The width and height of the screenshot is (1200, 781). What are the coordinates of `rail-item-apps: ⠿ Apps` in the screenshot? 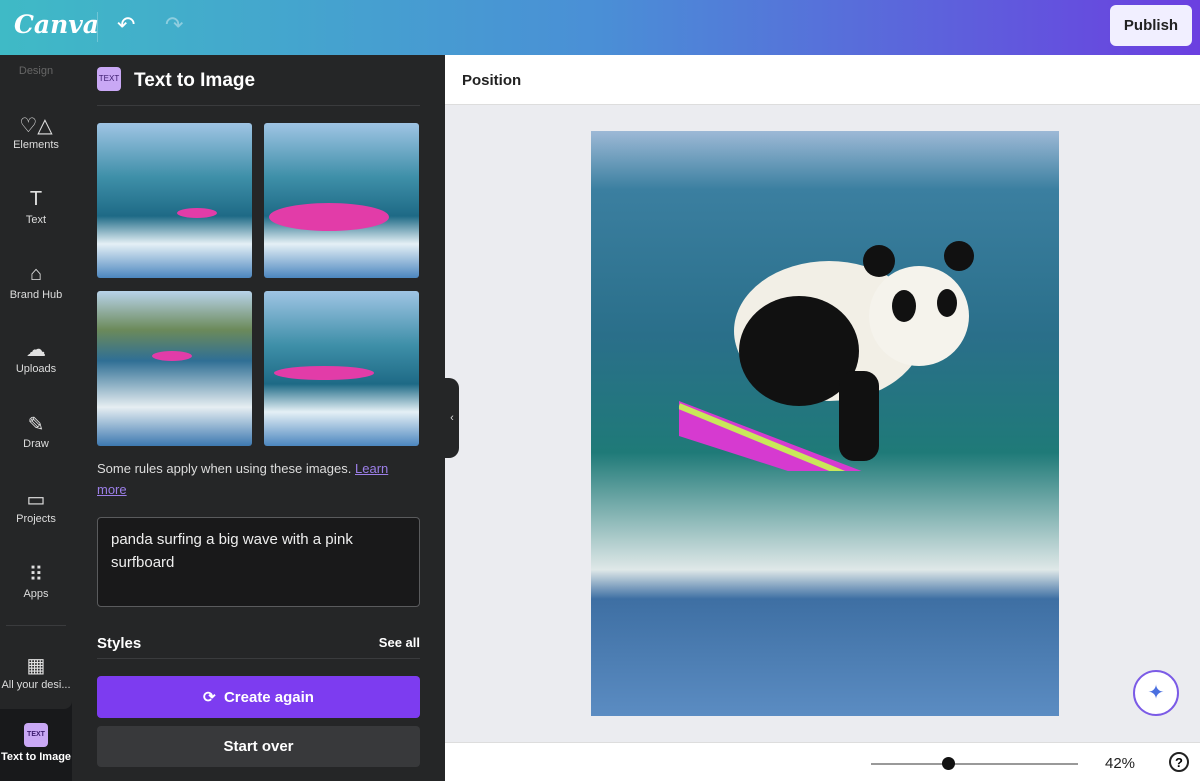 It's located at (36, 581).